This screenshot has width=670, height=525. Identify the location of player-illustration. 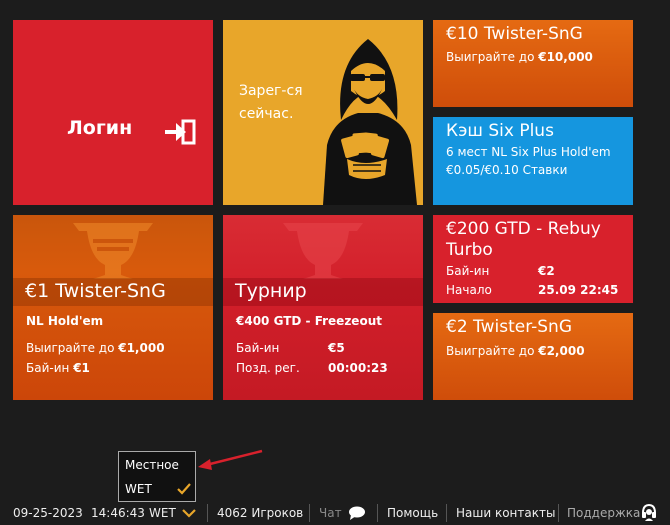
(370, 122).